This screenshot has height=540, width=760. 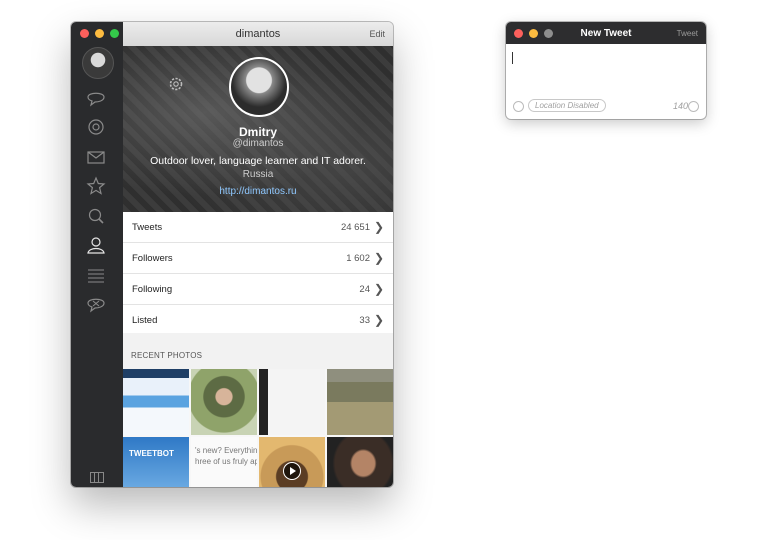 What do you see at coordinates (358, 258) in the screenshot?
I see `stat-value: 1 602` at bounding box center [358, 258].